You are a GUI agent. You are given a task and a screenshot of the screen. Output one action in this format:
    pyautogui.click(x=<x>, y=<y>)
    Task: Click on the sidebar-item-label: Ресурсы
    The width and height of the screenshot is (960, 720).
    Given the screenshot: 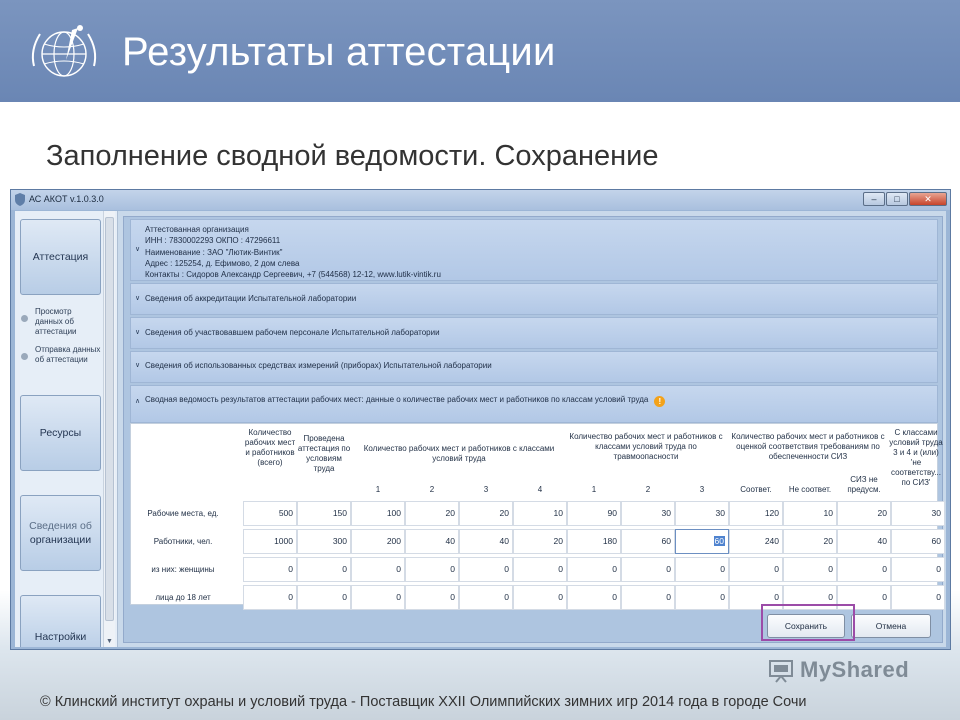 What is the action you would take?
    pyautogui.click(x=60, y=433)
    